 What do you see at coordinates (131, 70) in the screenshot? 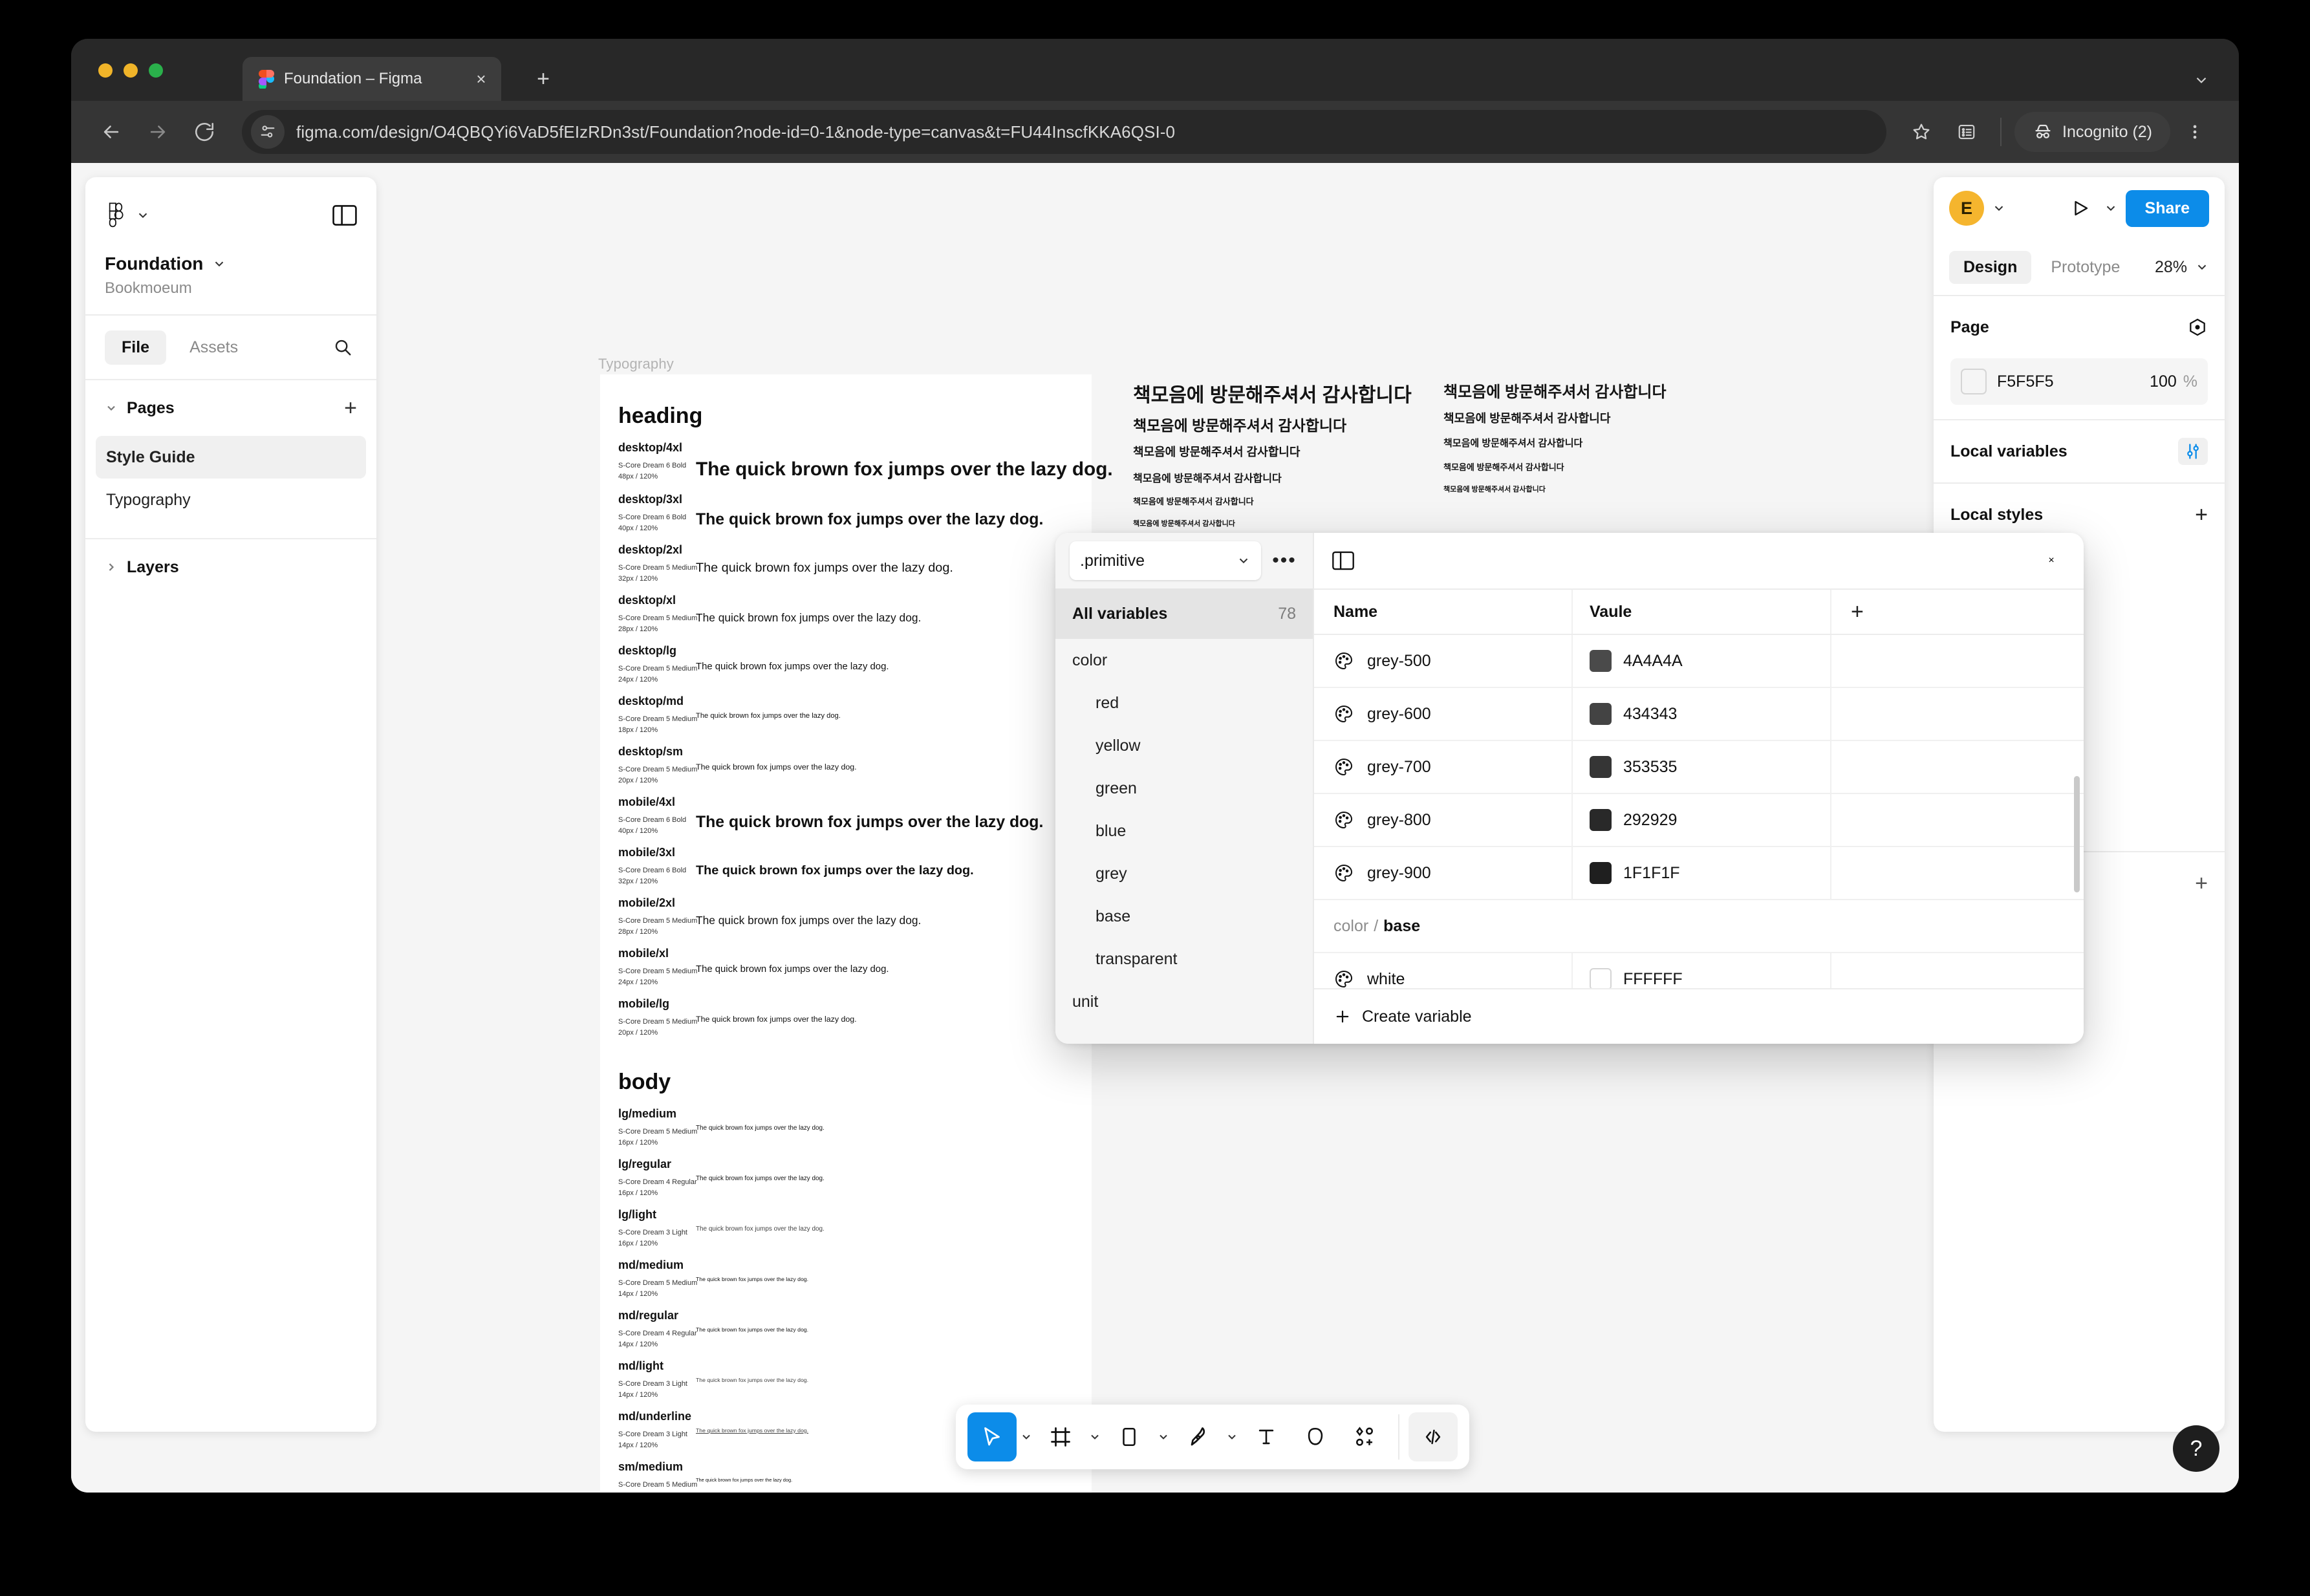
I see `minimize-window-button` at bounding box center [131, 70].